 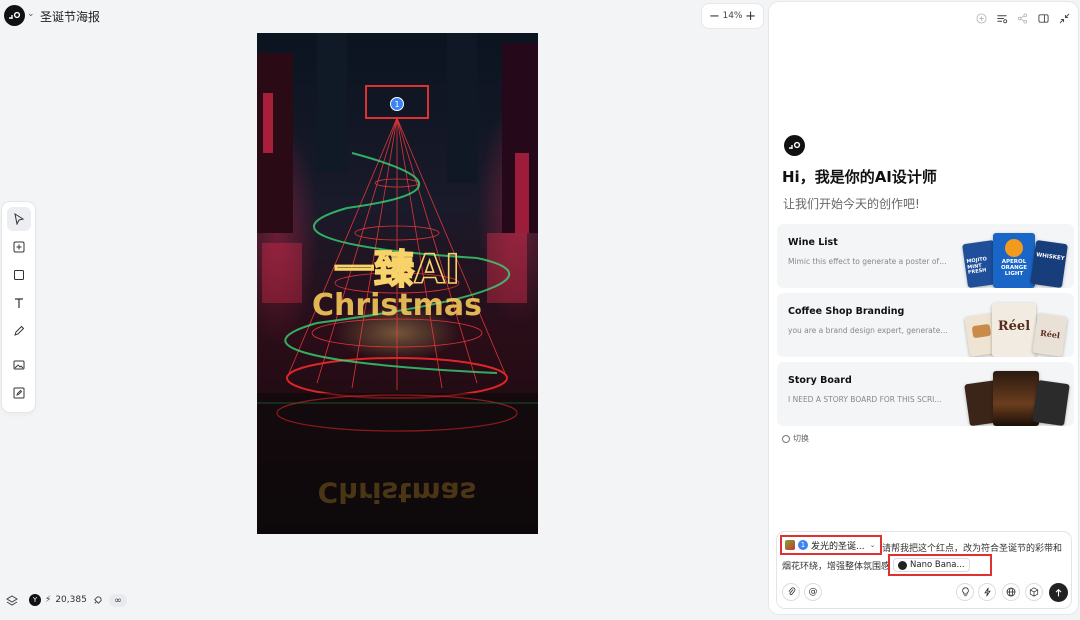 I want to click on attach-button, so click(x=791, y=592).